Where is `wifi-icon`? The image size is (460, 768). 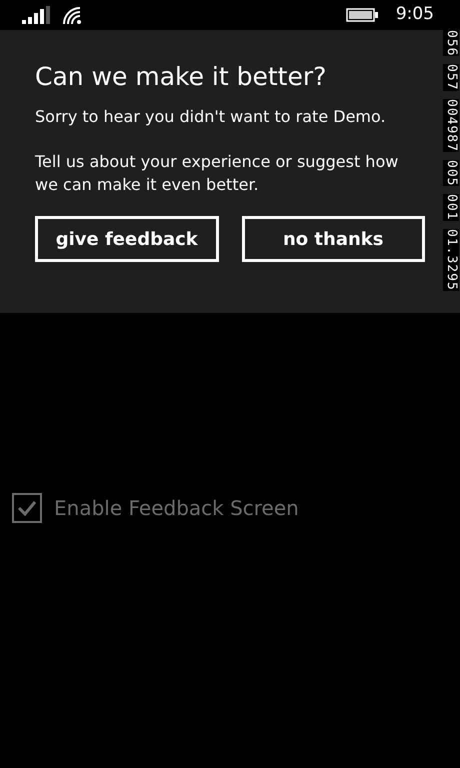 wifi-icon is located at coordinates (72, 15).